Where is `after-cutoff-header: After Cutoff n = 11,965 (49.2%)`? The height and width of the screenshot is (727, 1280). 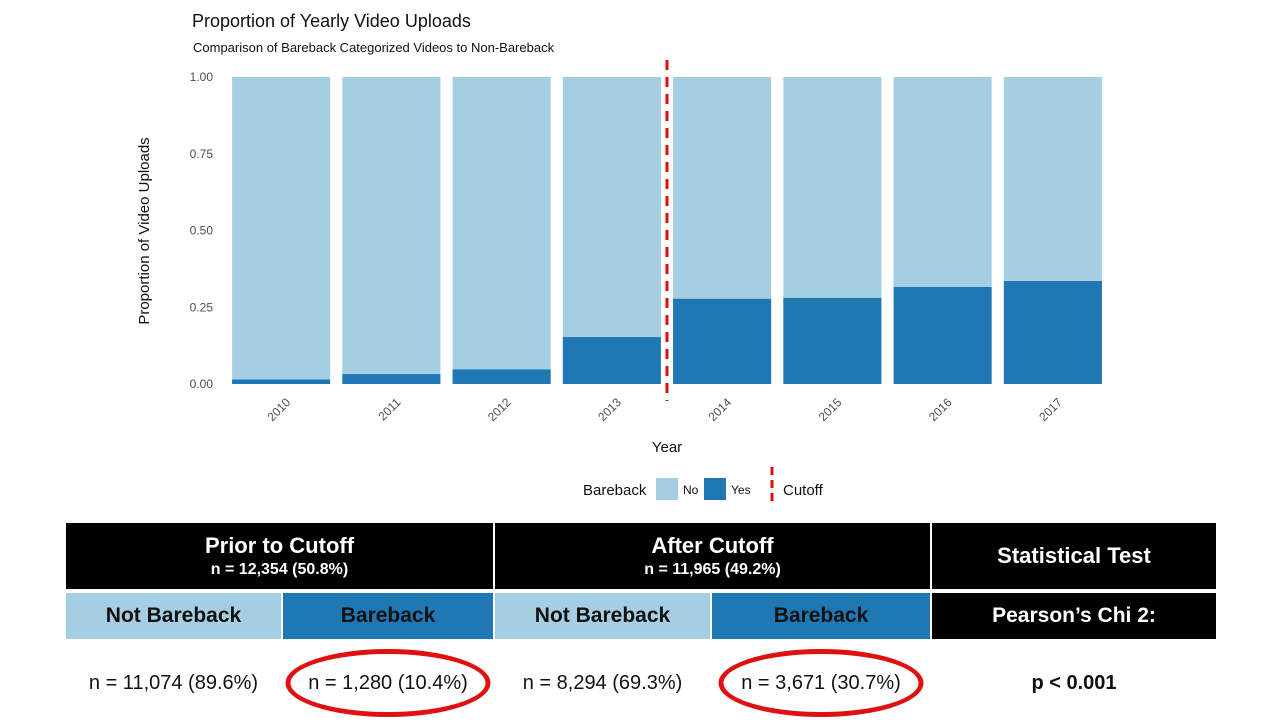 after-cutoff-header: After Cutoff n = 11,965 (49.2%) is located at coordinates (712, 556).